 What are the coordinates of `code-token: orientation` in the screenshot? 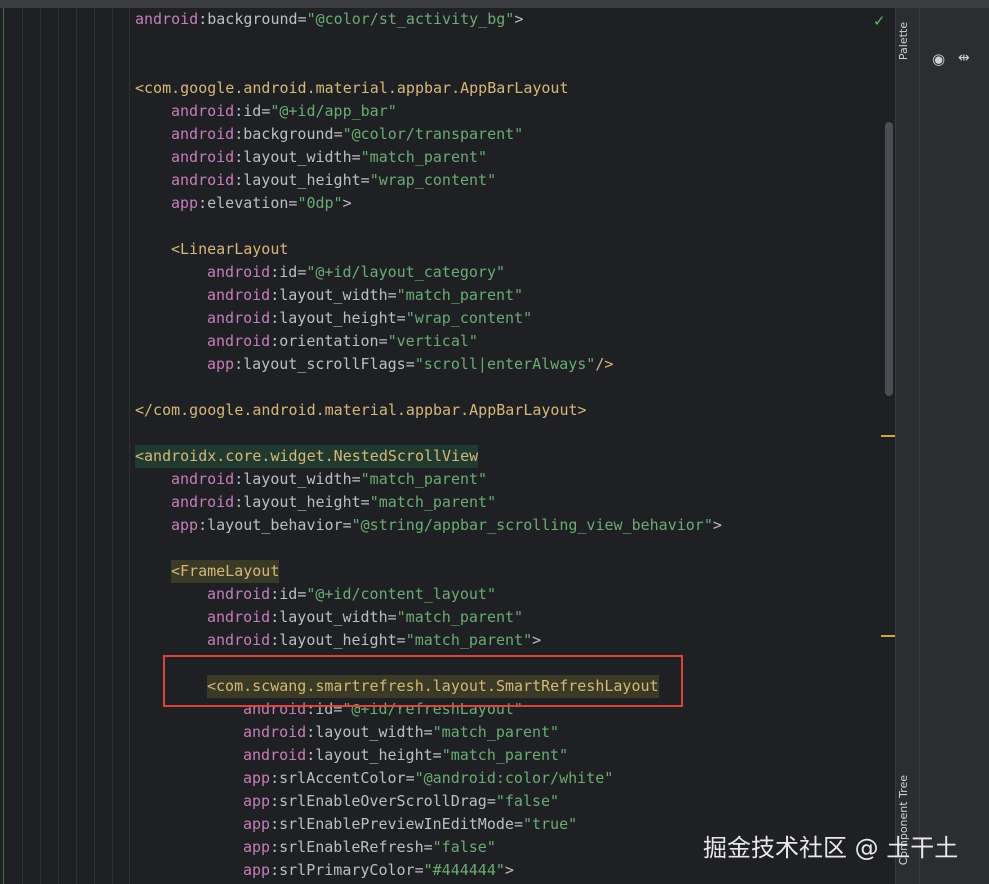 It's located at (329, 341).